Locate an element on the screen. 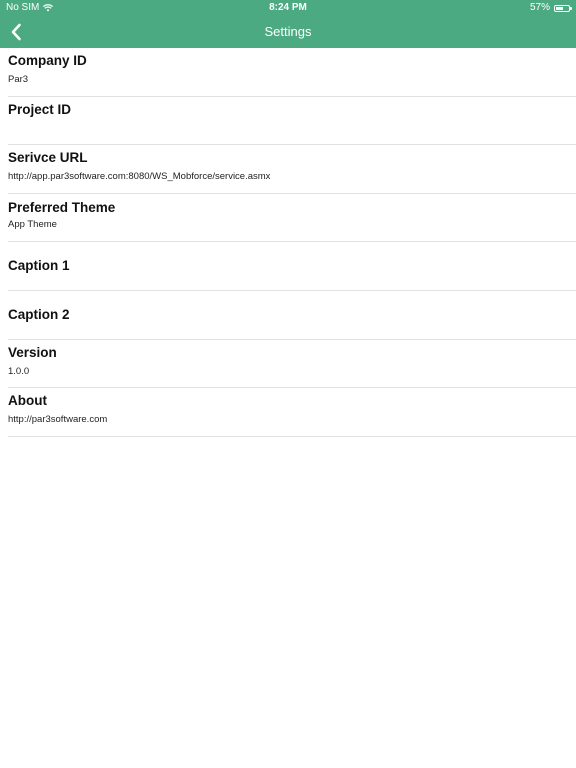 This screenshot has height=768, width=576. setting-project-id: Project ID is located at coordinates (292, 121).